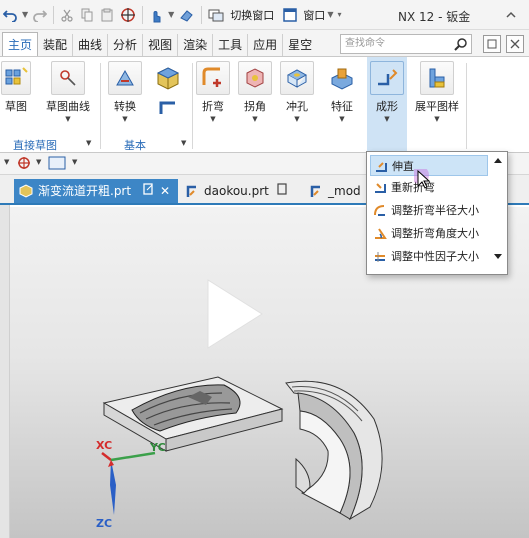 The image size is (529, 538). I want to click on form-icon, so click(387, 78).